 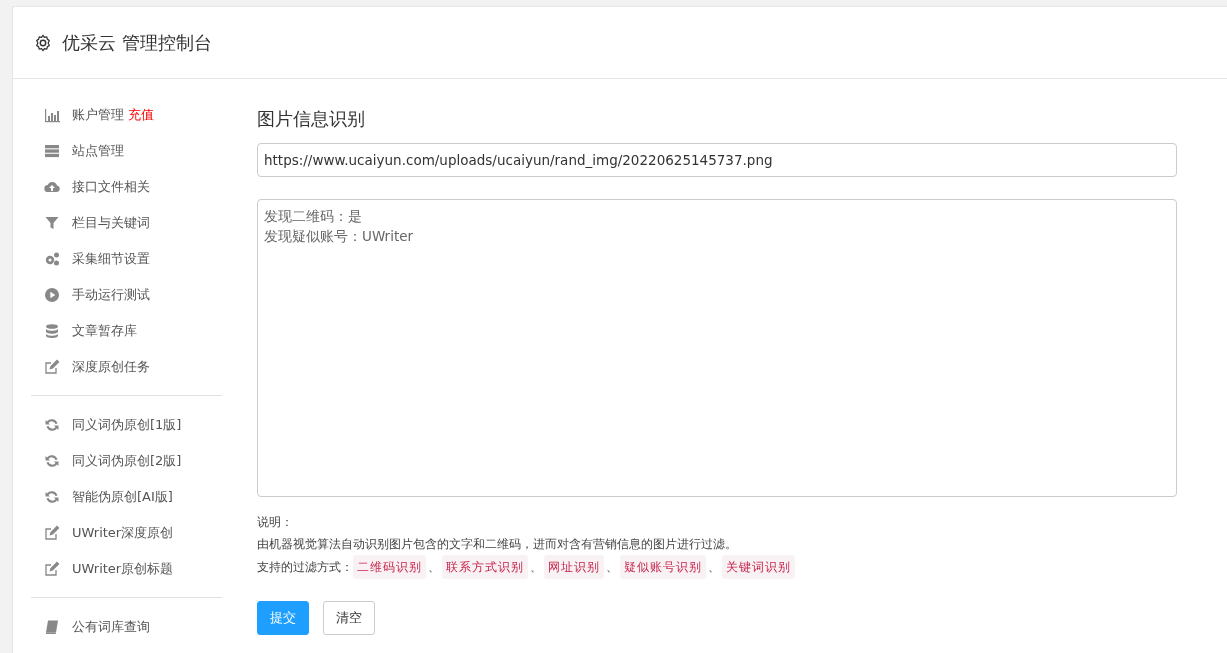 What do you see at coordinates (52, 259) in the screenshot?
I see `gears-icon` at bounding box center [52, 259].